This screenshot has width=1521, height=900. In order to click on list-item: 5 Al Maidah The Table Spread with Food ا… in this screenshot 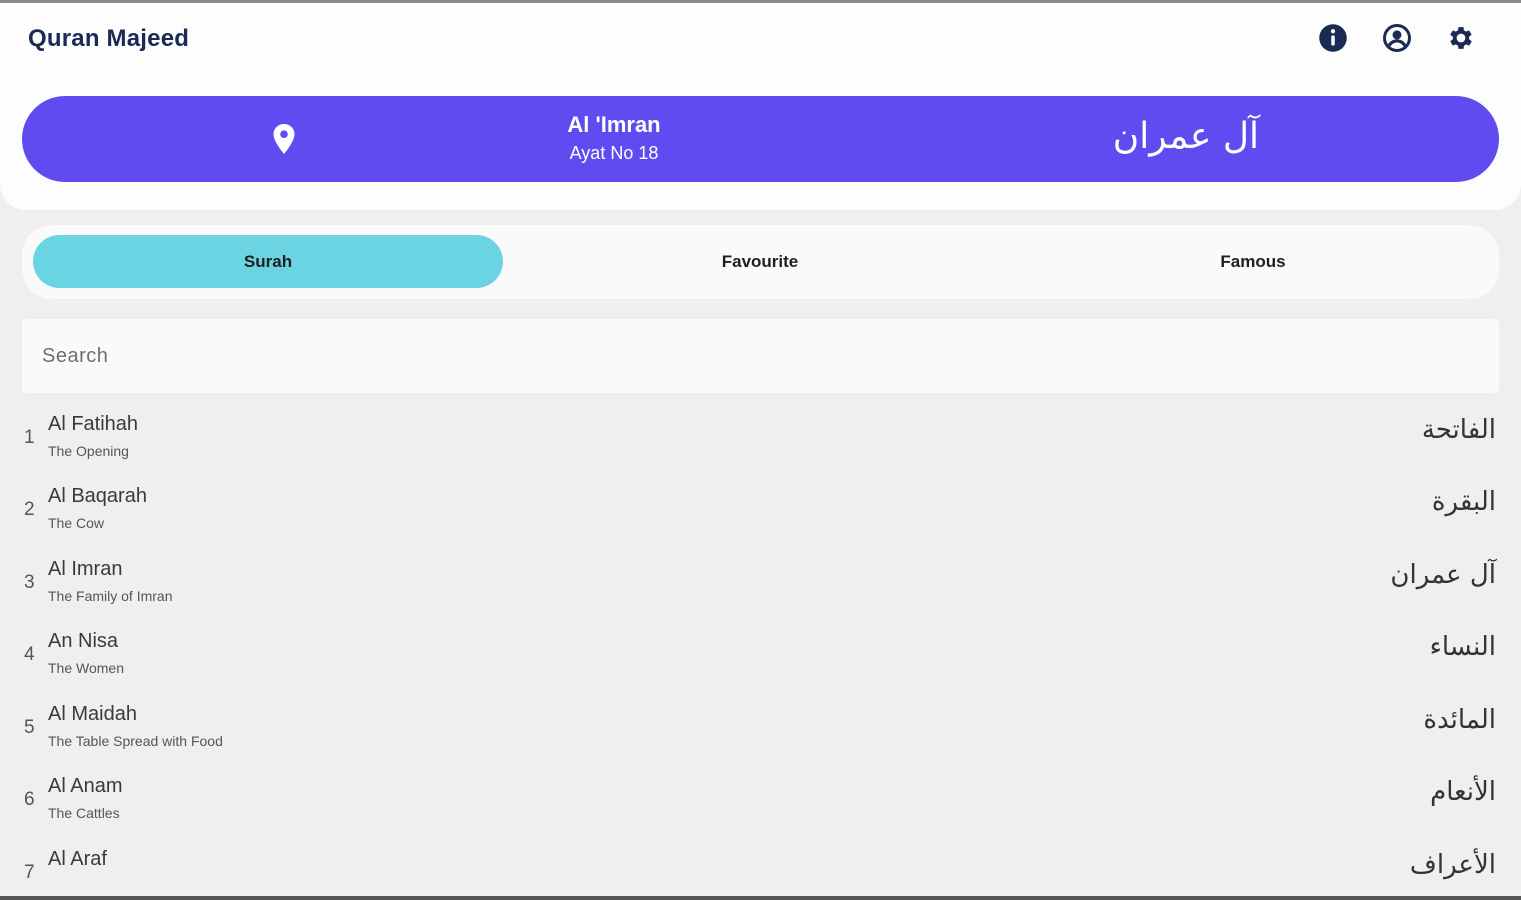, I will do `click(760, 731)`.